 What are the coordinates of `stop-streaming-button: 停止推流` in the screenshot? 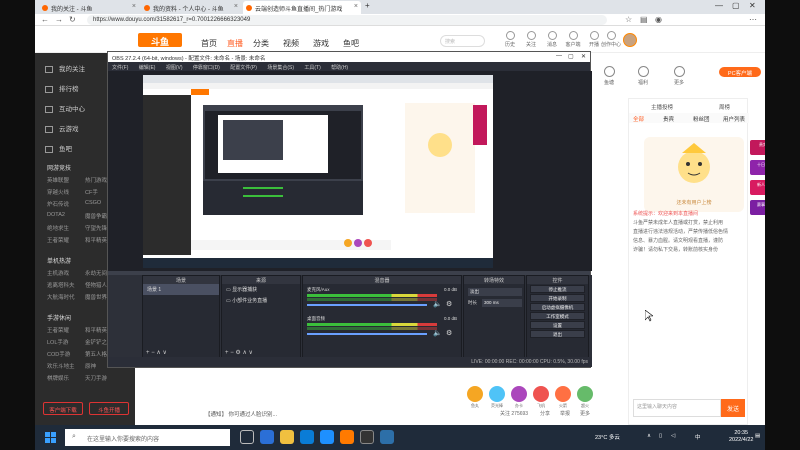 It's located at (557, 289).